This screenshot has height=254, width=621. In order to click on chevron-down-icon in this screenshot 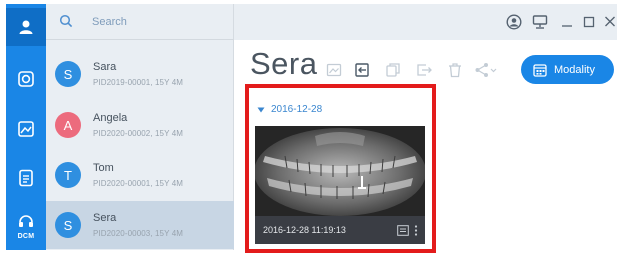, I will do `click(261, 109)`.